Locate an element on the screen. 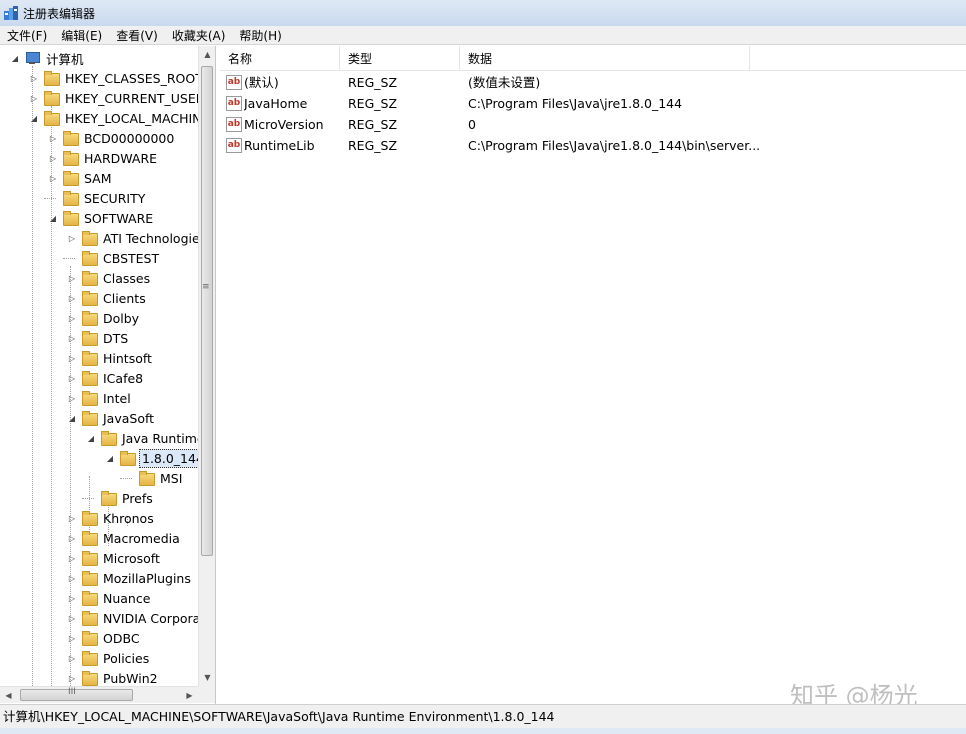 This screenshot has height=734, width=966. tree-node-nvidia-corpora: ▷ NVIDIA Corpora is located at coordinates (132, 618).